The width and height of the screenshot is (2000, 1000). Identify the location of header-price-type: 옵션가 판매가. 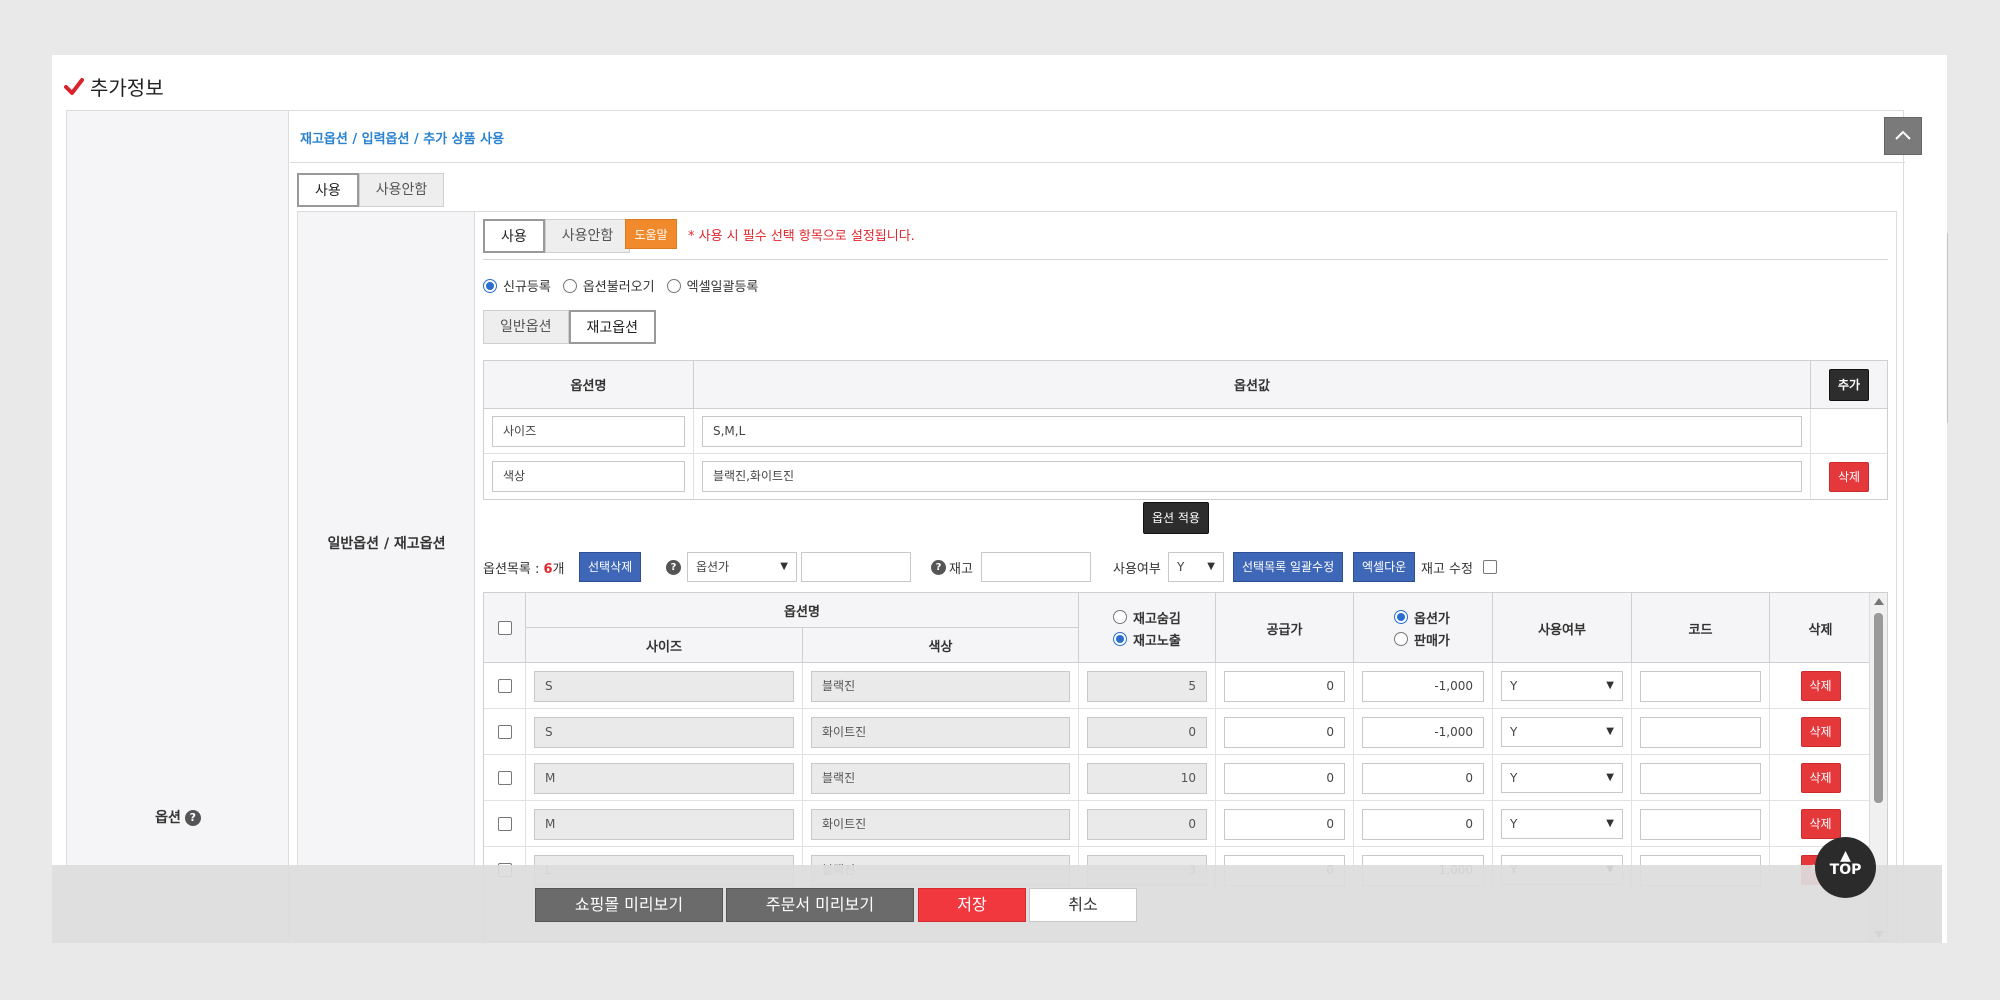
(1423, 628).